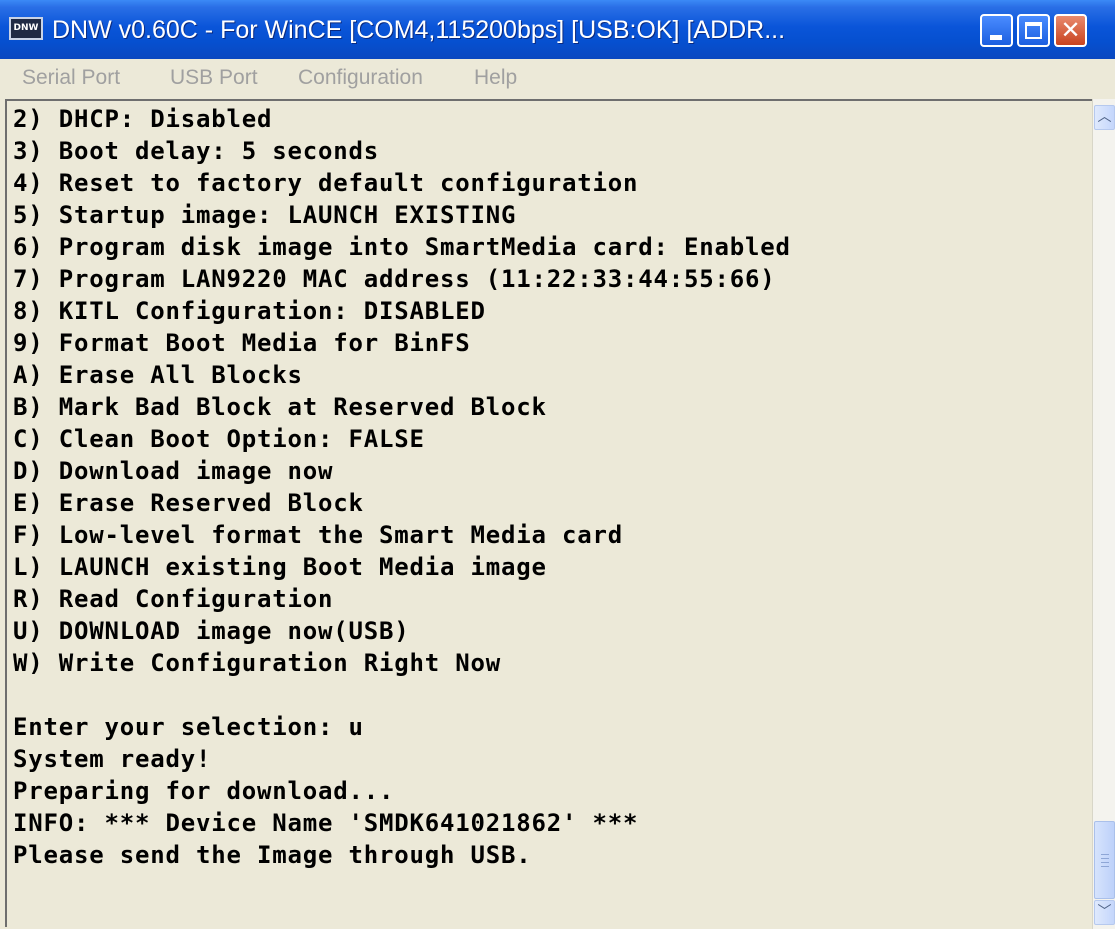  I want to click on close-icon: ✕, so click(1070, 30).